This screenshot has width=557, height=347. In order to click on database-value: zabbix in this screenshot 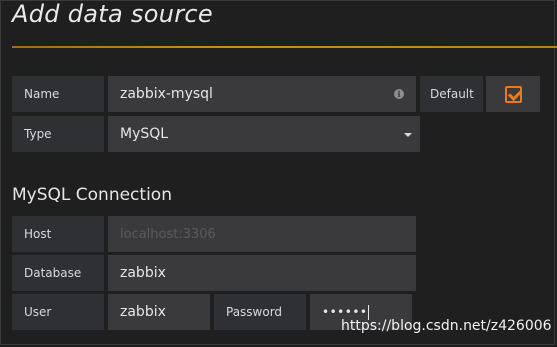, I will do `click(143, 273)`.